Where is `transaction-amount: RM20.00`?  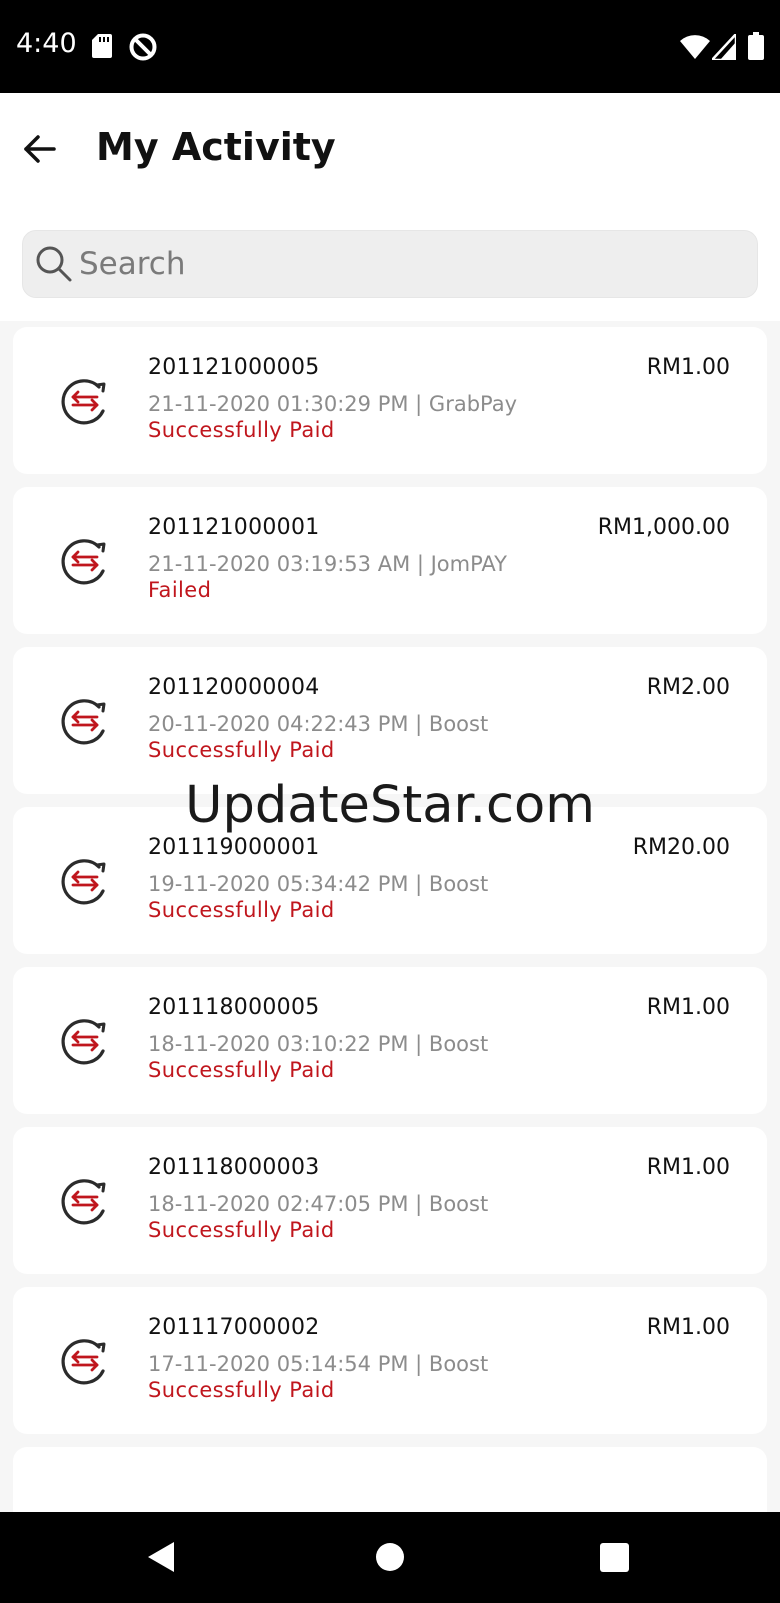 transaction-amount: RM20.00 is located at coordinates (681, 847).